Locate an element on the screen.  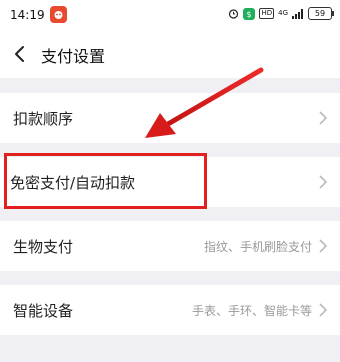
status-bar: 14:19 $ HD 4G 59 is located at coordinates (170, 15).